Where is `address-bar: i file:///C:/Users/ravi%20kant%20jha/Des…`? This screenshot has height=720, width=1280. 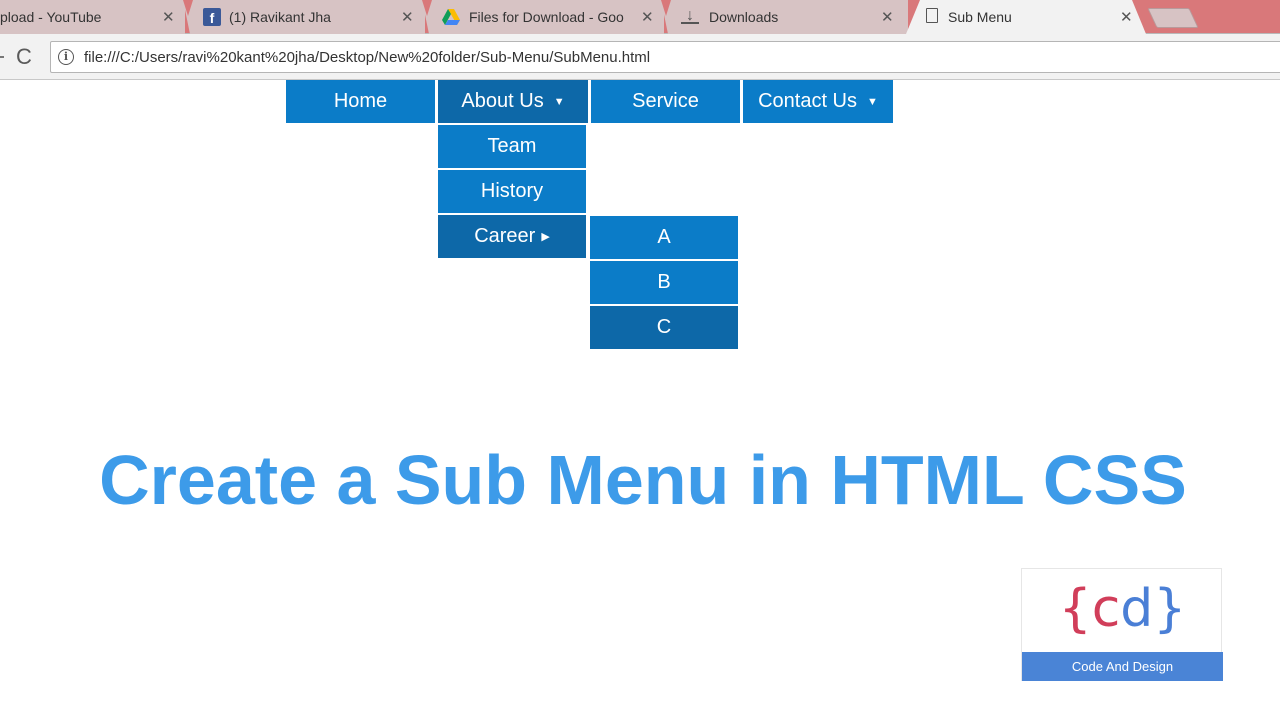
address-bar: i file:///C:/Users/ravi%20kant%20jha/Des… is located at coordinates (665, 57).